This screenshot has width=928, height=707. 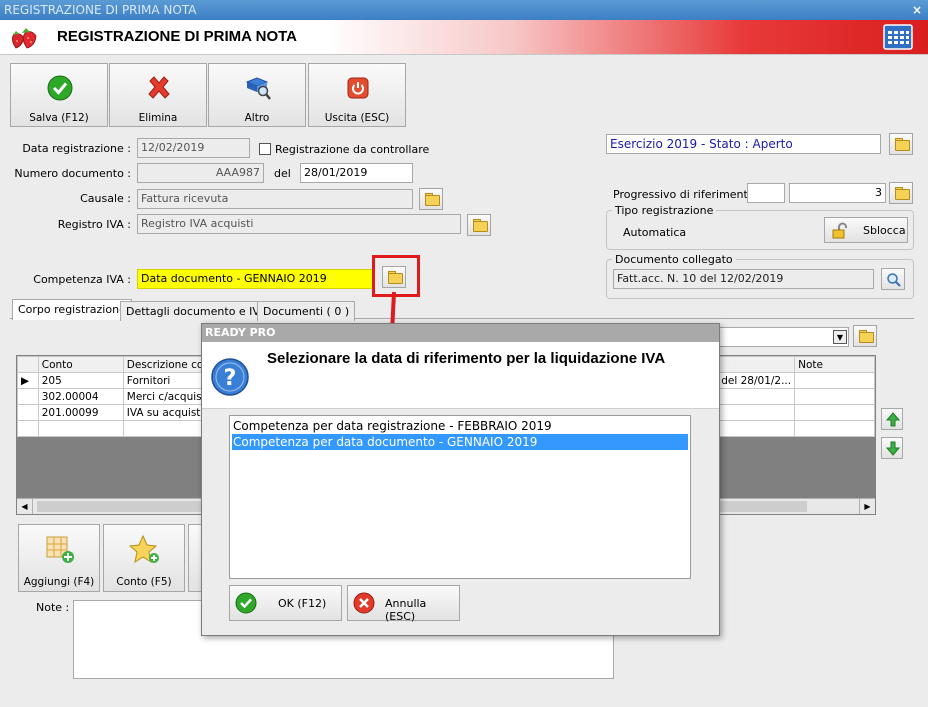 What do you see at coordinates (265, 149) in the screenshot?
I see `da-controllare-checkbox` at bounding box center [265, 149].